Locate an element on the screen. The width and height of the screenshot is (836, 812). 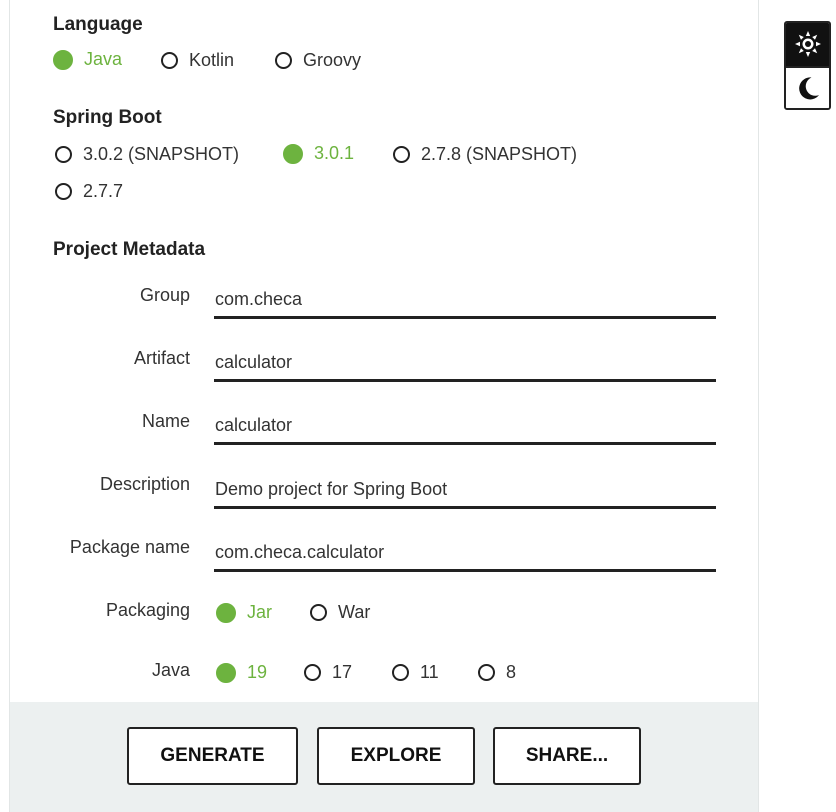
java-8-radio: 8 is located at coordinates (497, 672).